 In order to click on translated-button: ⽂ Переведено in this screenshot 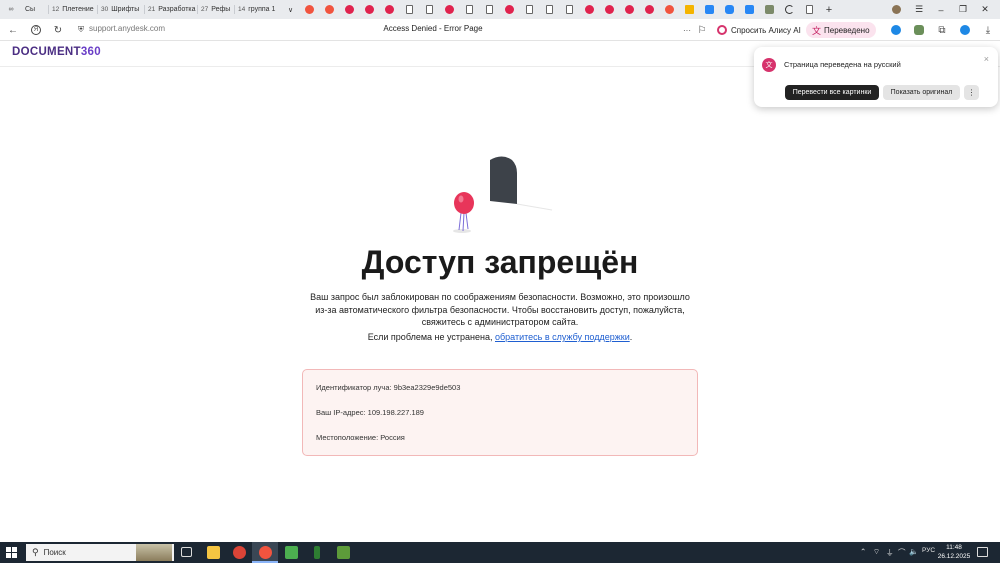, I will do `click(841, 30)`.